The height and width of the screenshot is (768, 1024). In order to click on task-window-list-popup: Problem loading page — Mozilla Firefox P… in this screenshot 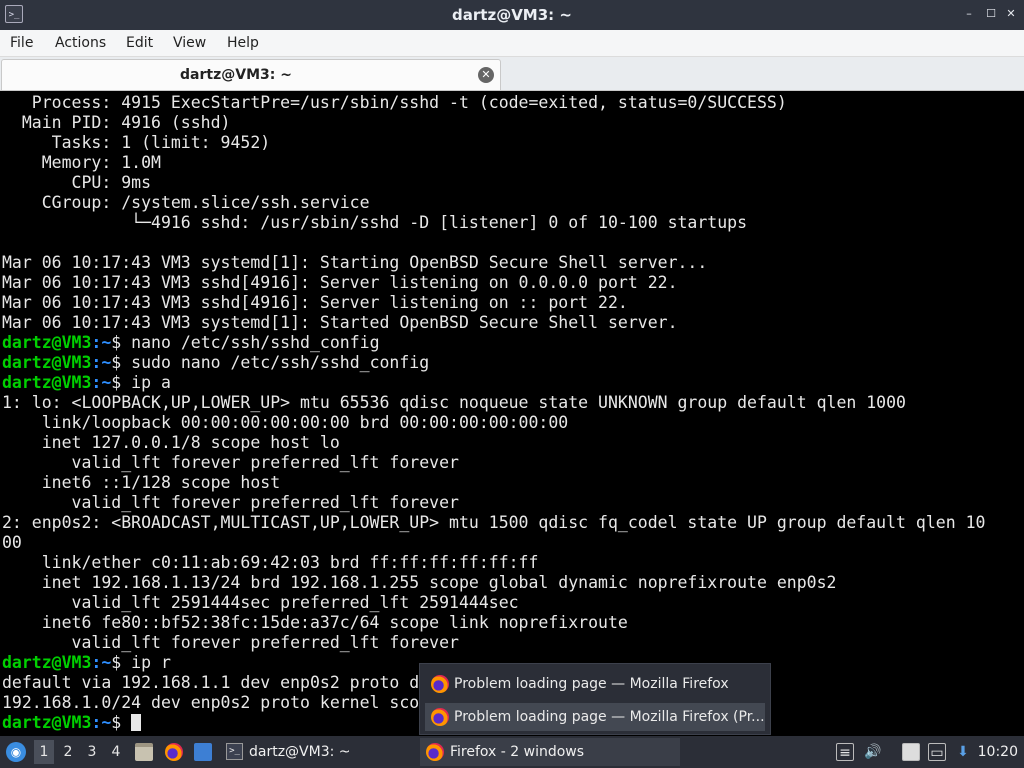, I will do `click(595, 699)`.